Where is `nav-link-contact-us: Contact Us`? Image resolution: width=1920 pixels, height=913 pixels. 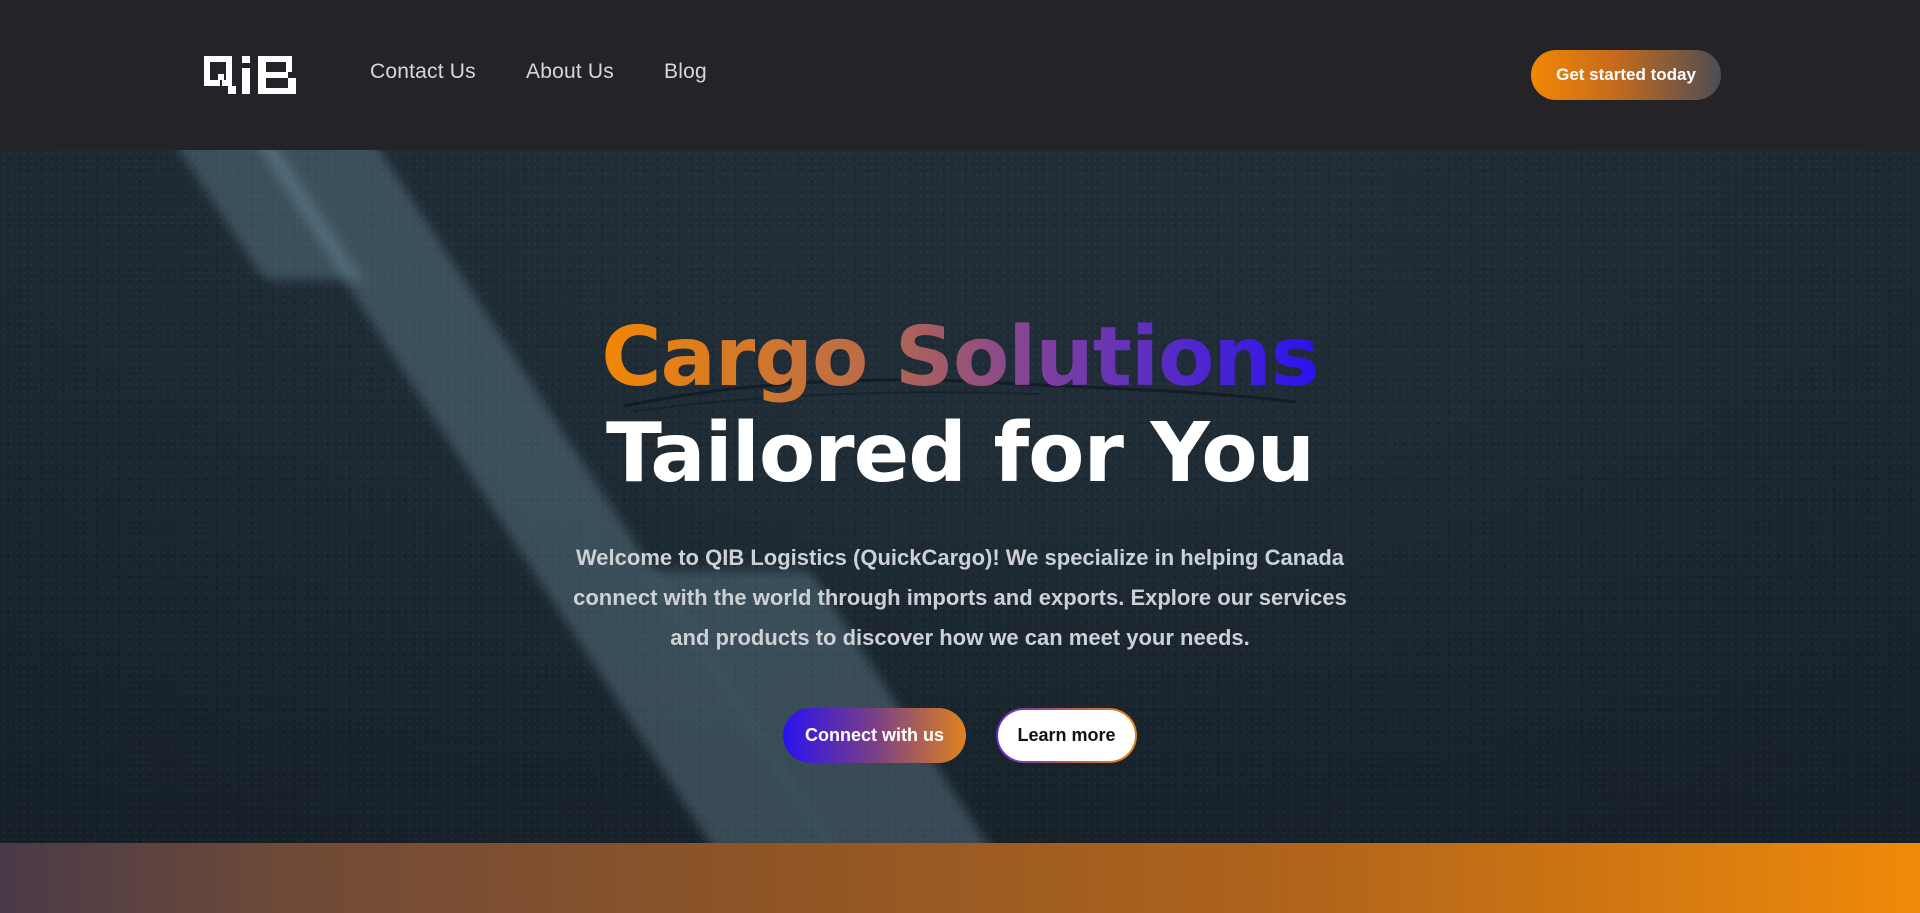
nav-link-contact-us: Contact Us is located at coordinates (423, 72).